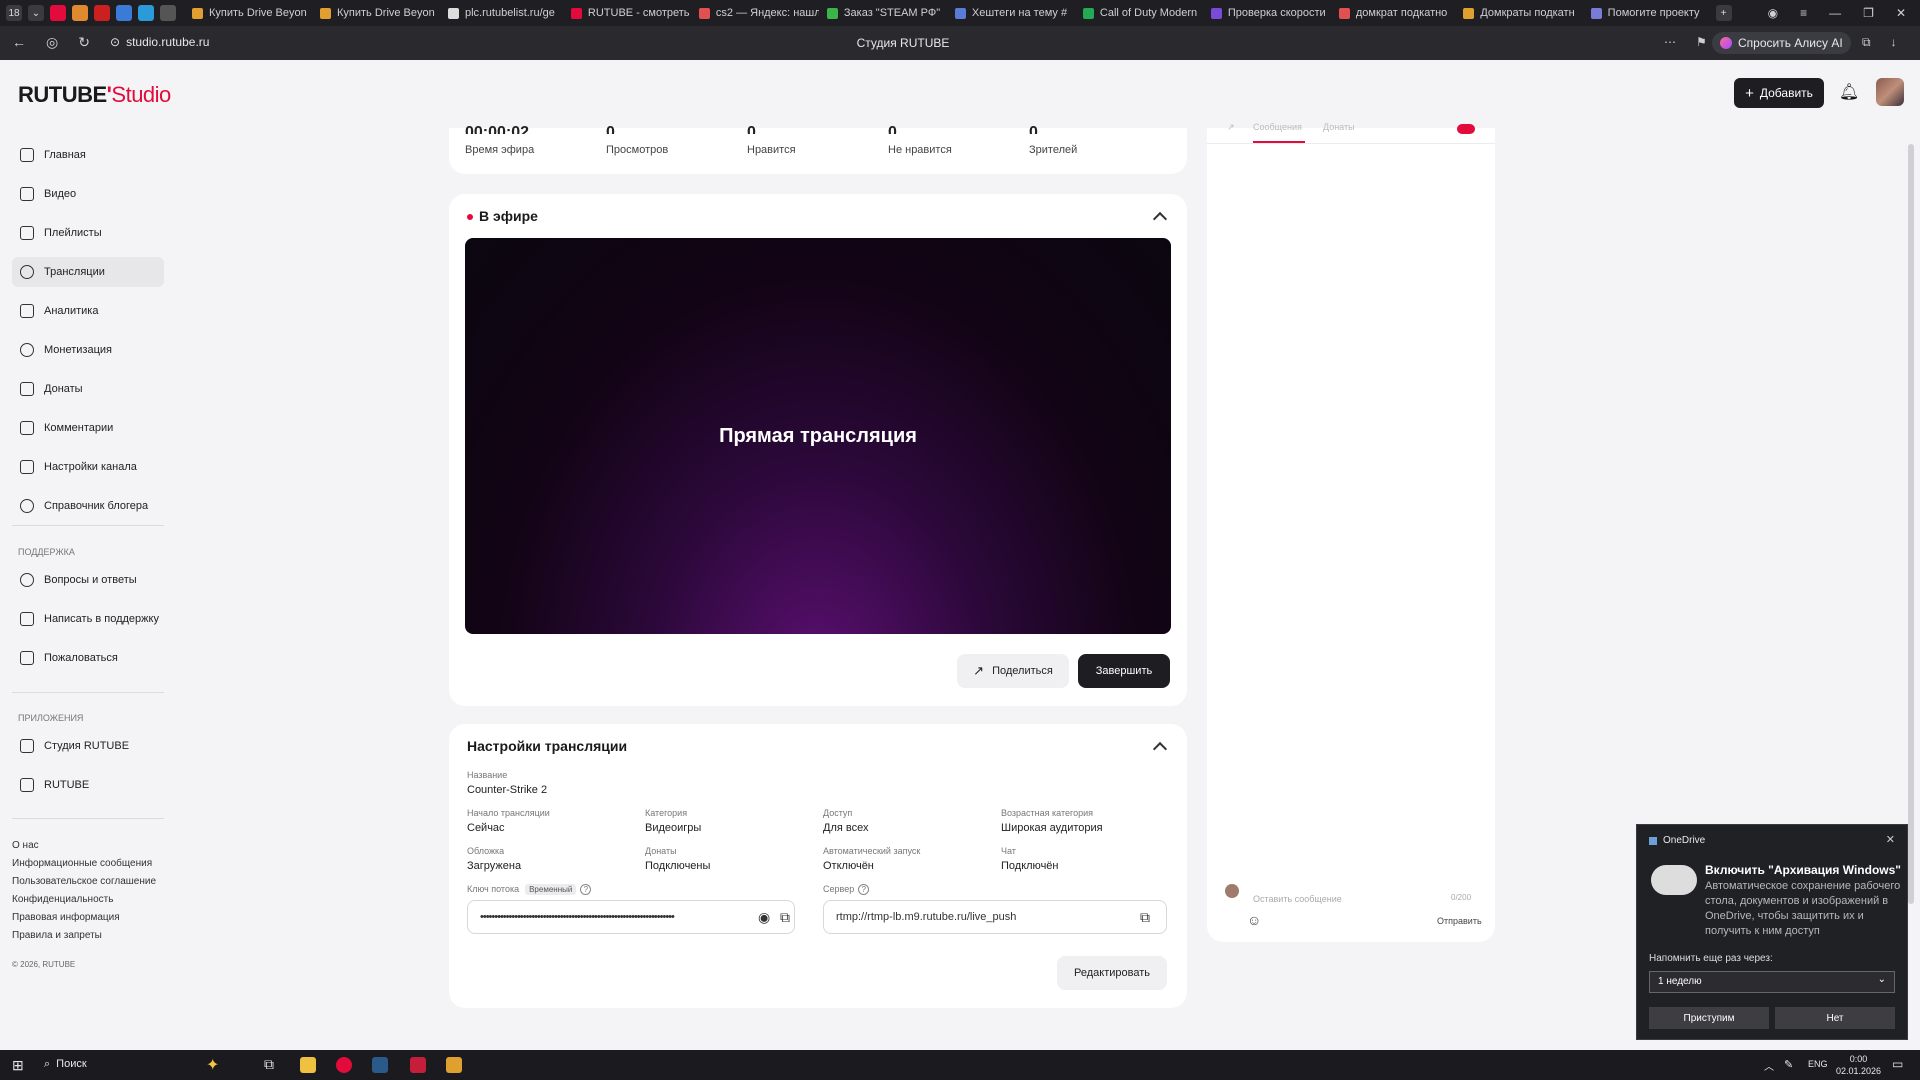  What do you see at coordinates (380, 1065) in the screenshot?
I see `steam-icon` at bounding box center [380, 1065].